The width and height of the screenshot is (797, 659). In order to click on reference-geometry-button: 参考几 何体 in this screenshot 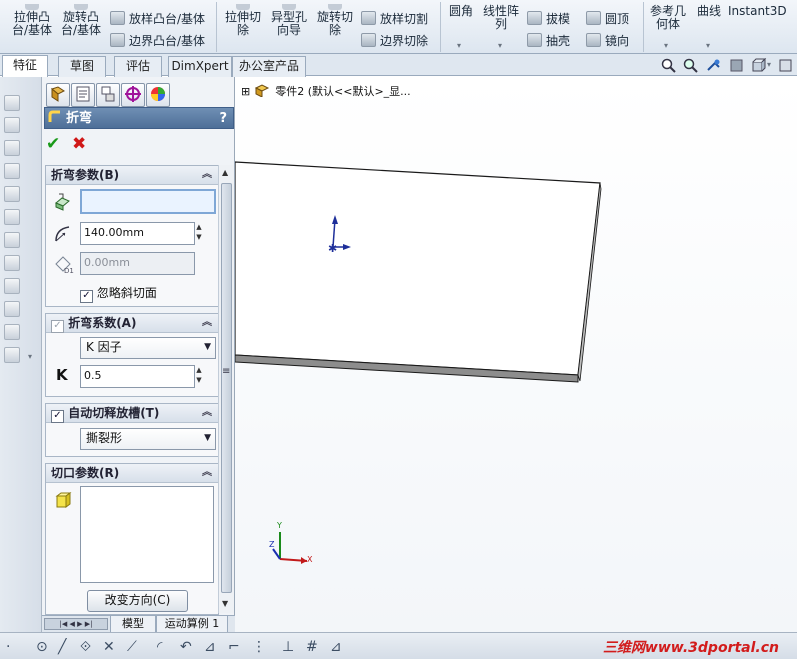, I will do `click(668, 17)`.